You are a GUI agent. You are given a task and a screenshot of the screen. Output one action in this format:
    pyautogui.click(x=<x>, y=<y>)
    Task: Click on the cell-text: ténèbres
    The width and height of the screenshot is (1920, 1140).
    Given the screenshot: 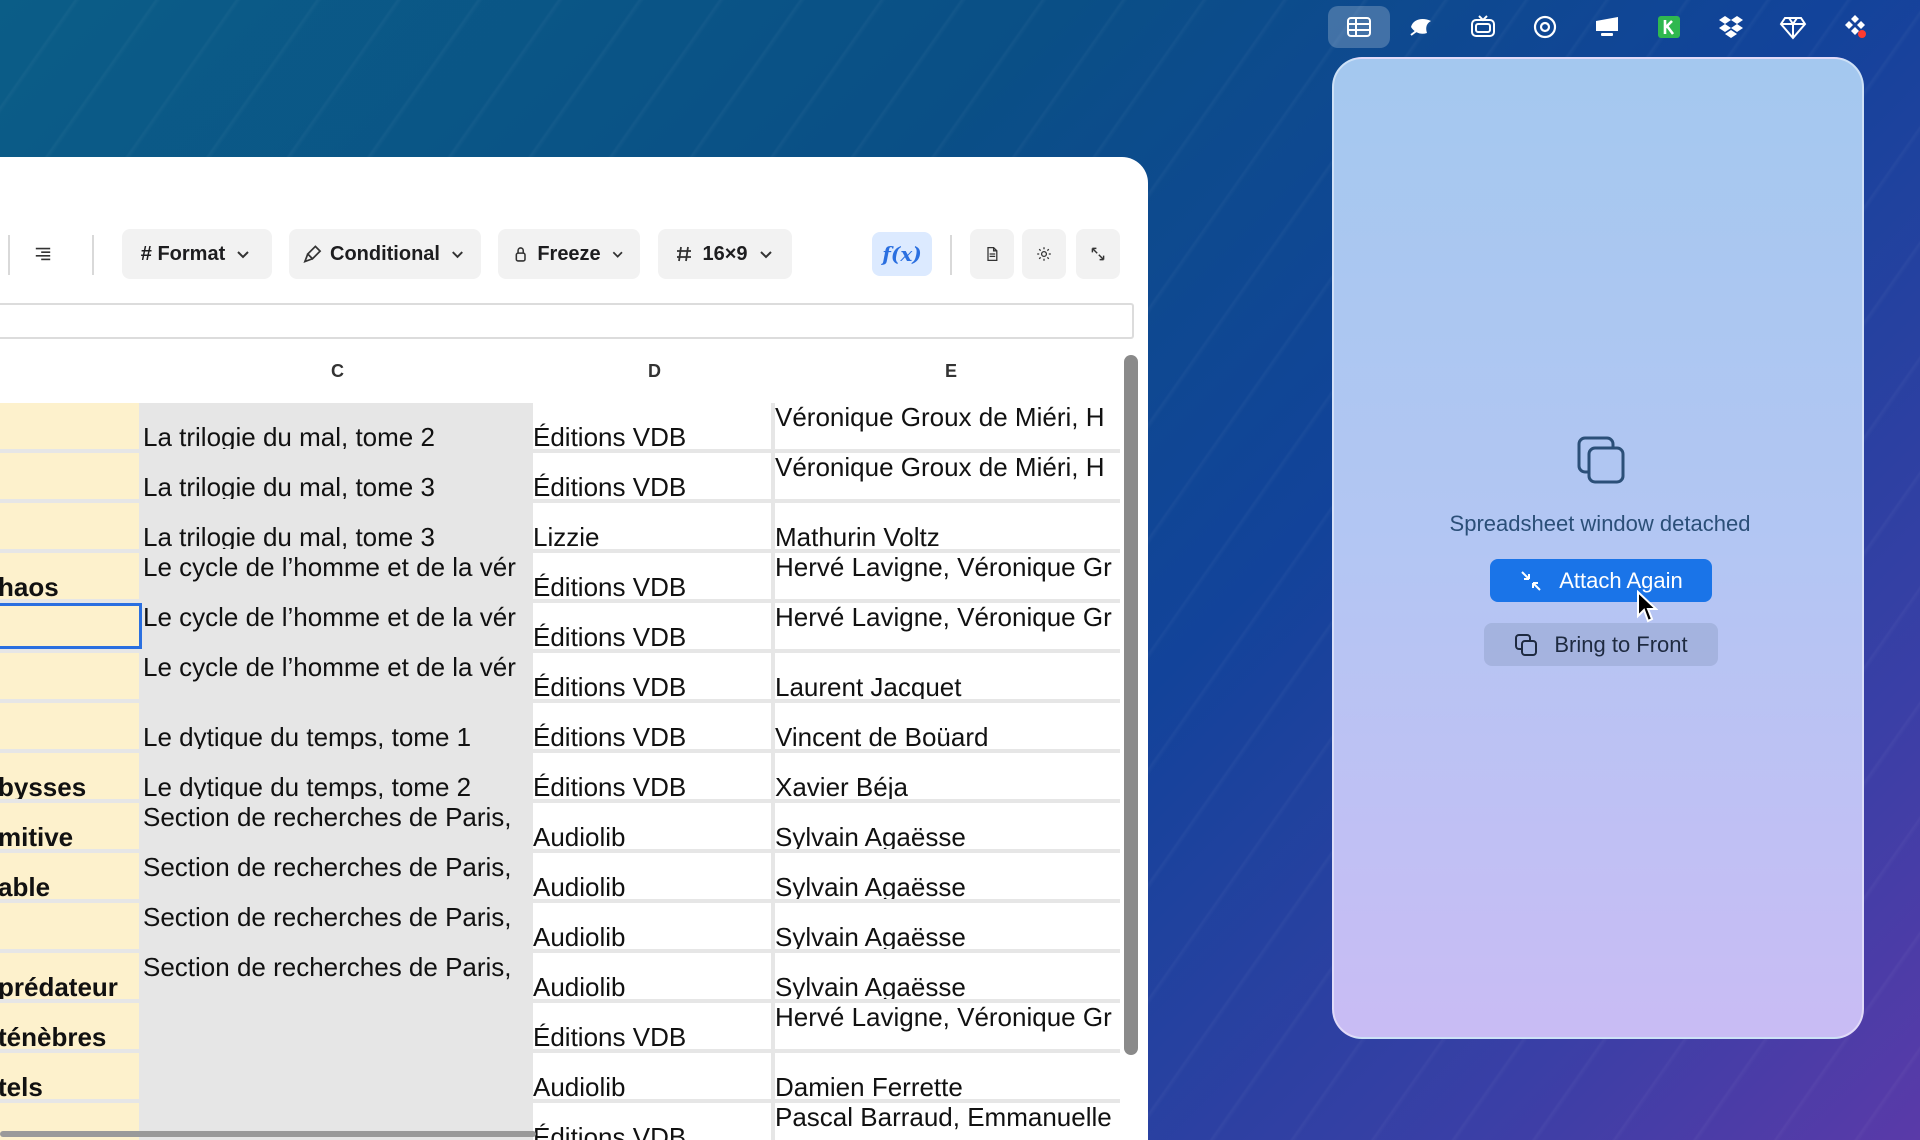 What is the action you would take?
    pyautogui.click(x=53, y=1035)
    